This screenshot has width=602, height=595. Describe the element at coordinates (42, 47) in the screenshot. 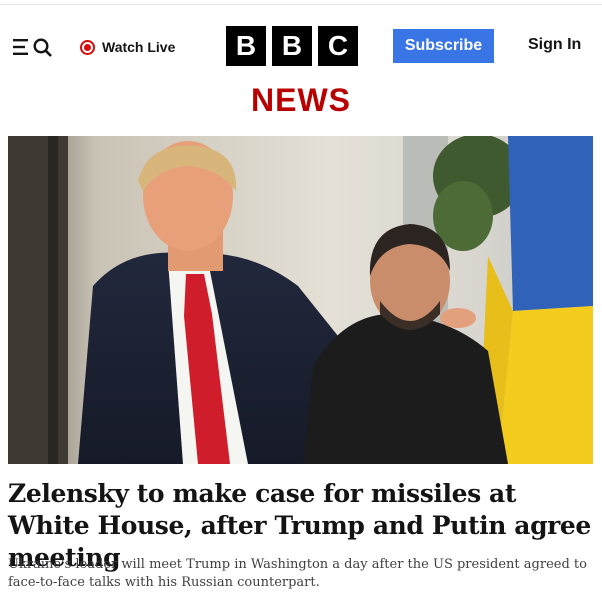

I see `search-icon` at that location.